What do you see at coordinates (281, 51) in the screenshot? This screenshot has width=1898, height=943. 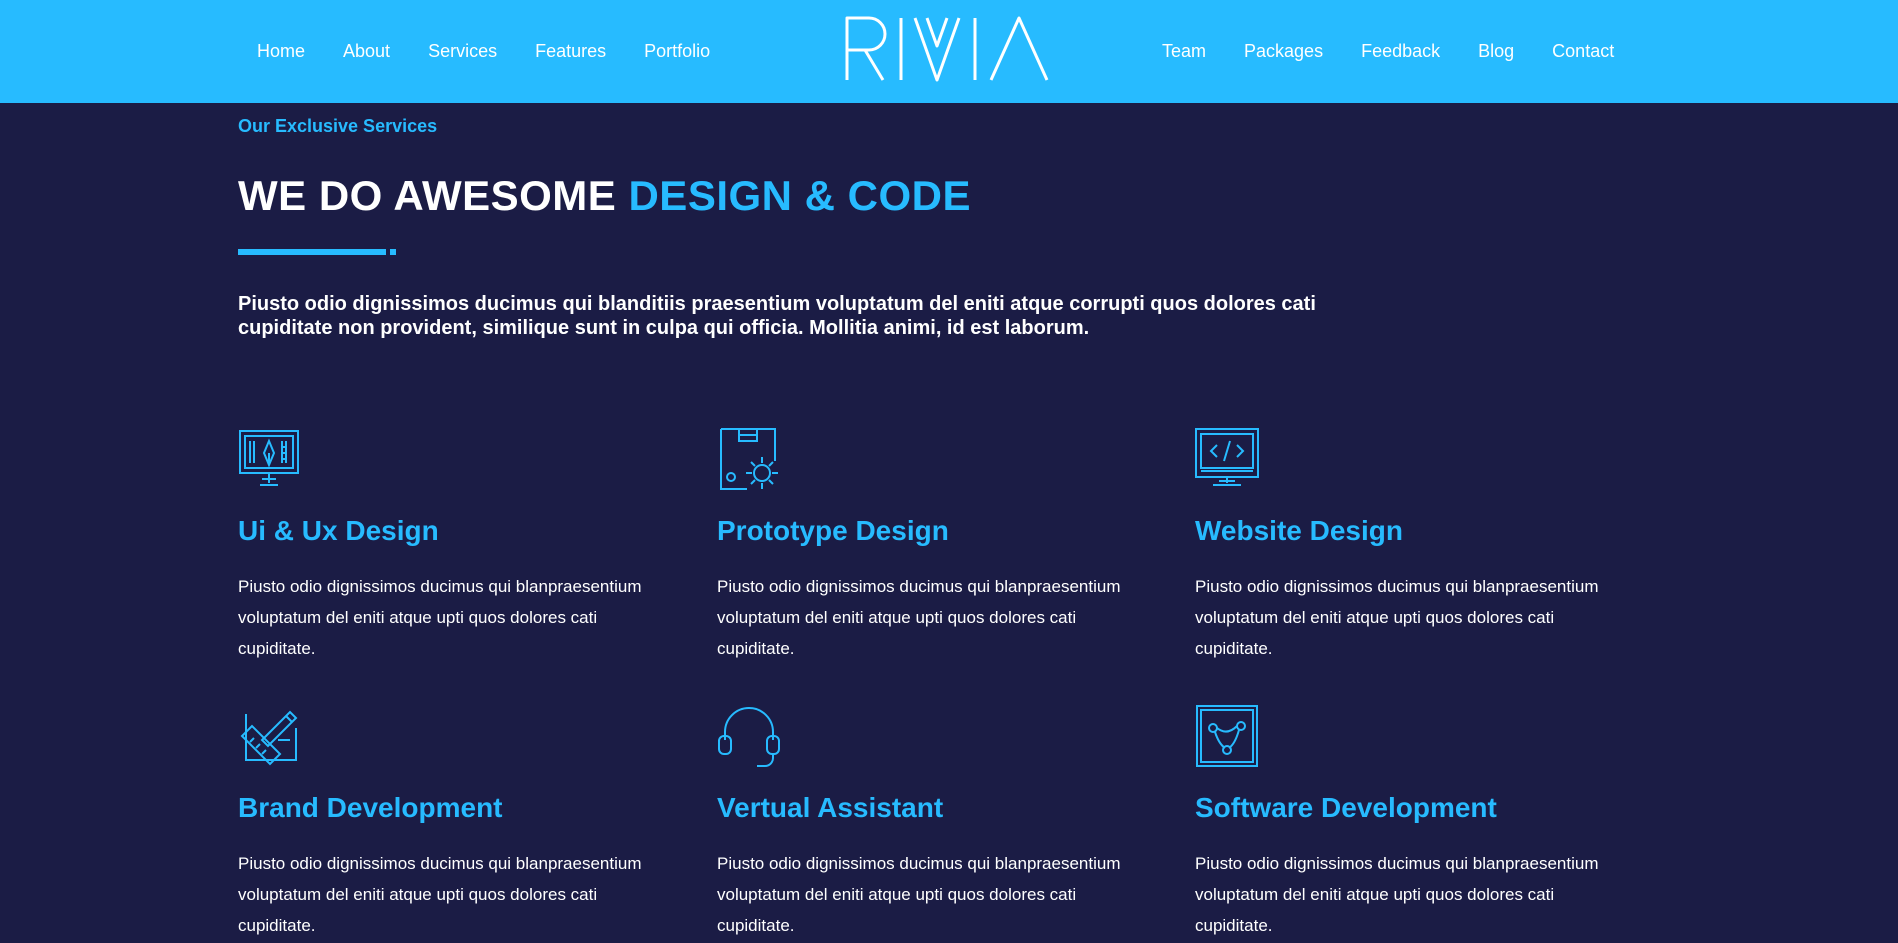 I see `nav-home-link: Home` at bounding box center [281, 51].